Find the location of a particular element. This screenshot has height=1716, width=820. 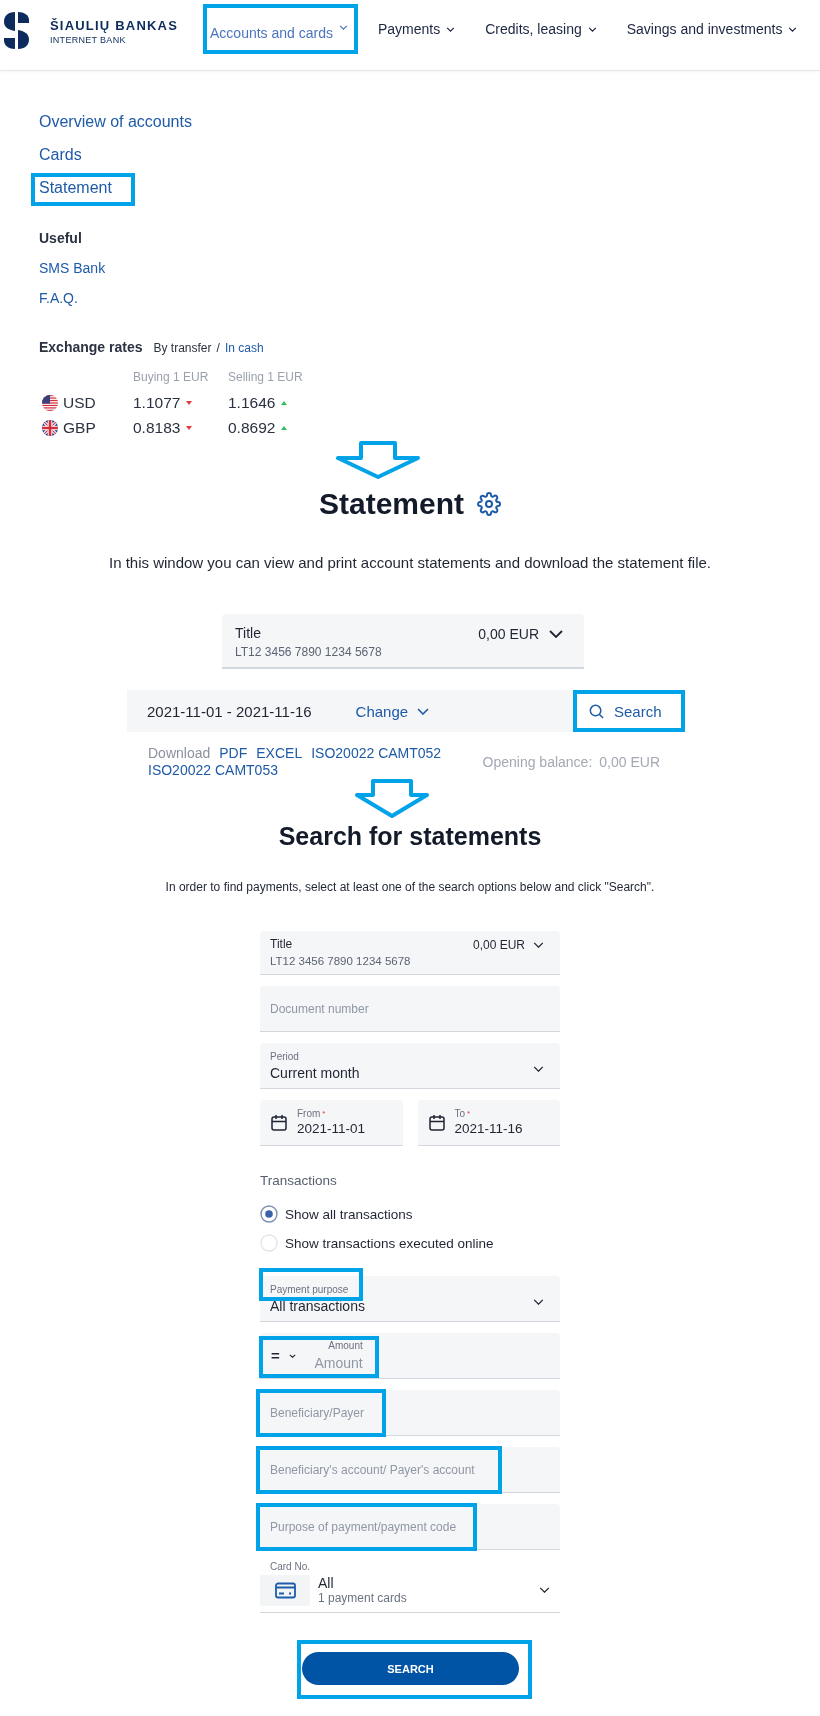

nav-menu-item: Savings and investments is located at coordinates (712, 29).